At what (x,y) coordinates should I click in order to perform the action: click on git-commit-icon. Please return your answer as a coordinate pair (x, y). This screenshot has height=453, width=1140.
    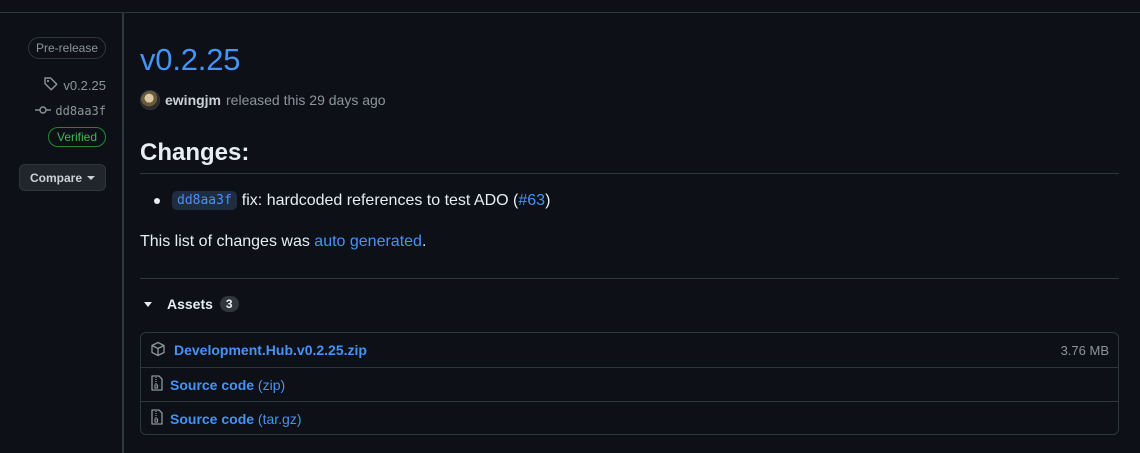
    Looking at the image, I should click on (43, 111).